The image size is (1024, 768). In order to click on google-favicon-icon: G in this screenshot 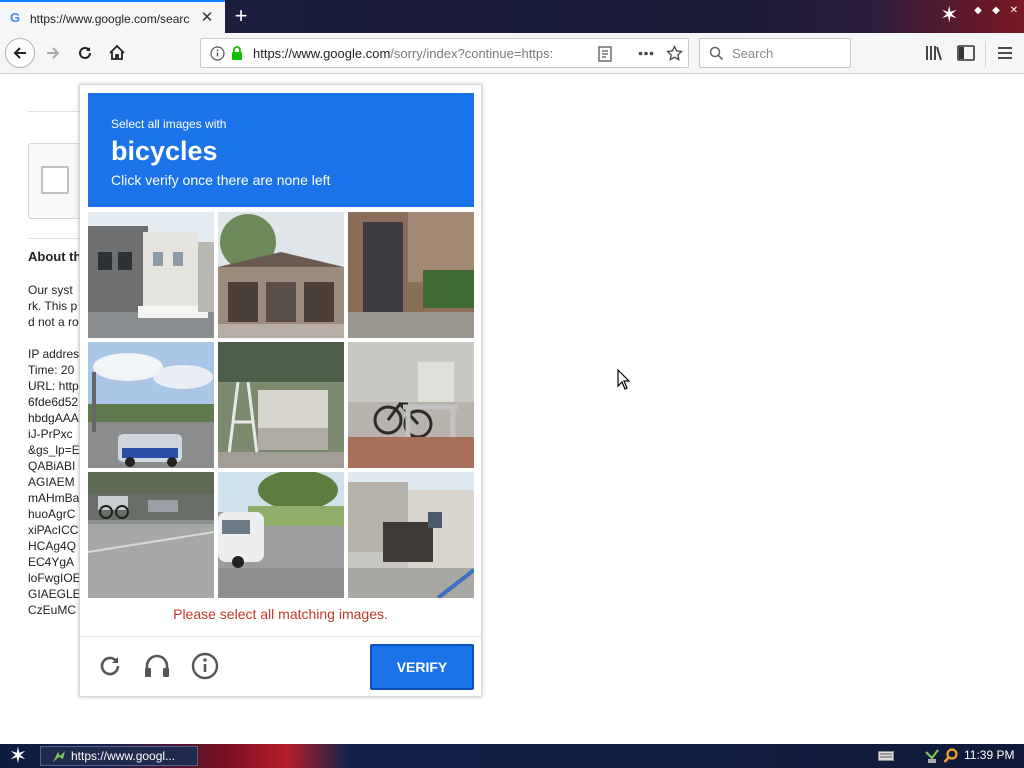, I will do `click(15, 17)`.